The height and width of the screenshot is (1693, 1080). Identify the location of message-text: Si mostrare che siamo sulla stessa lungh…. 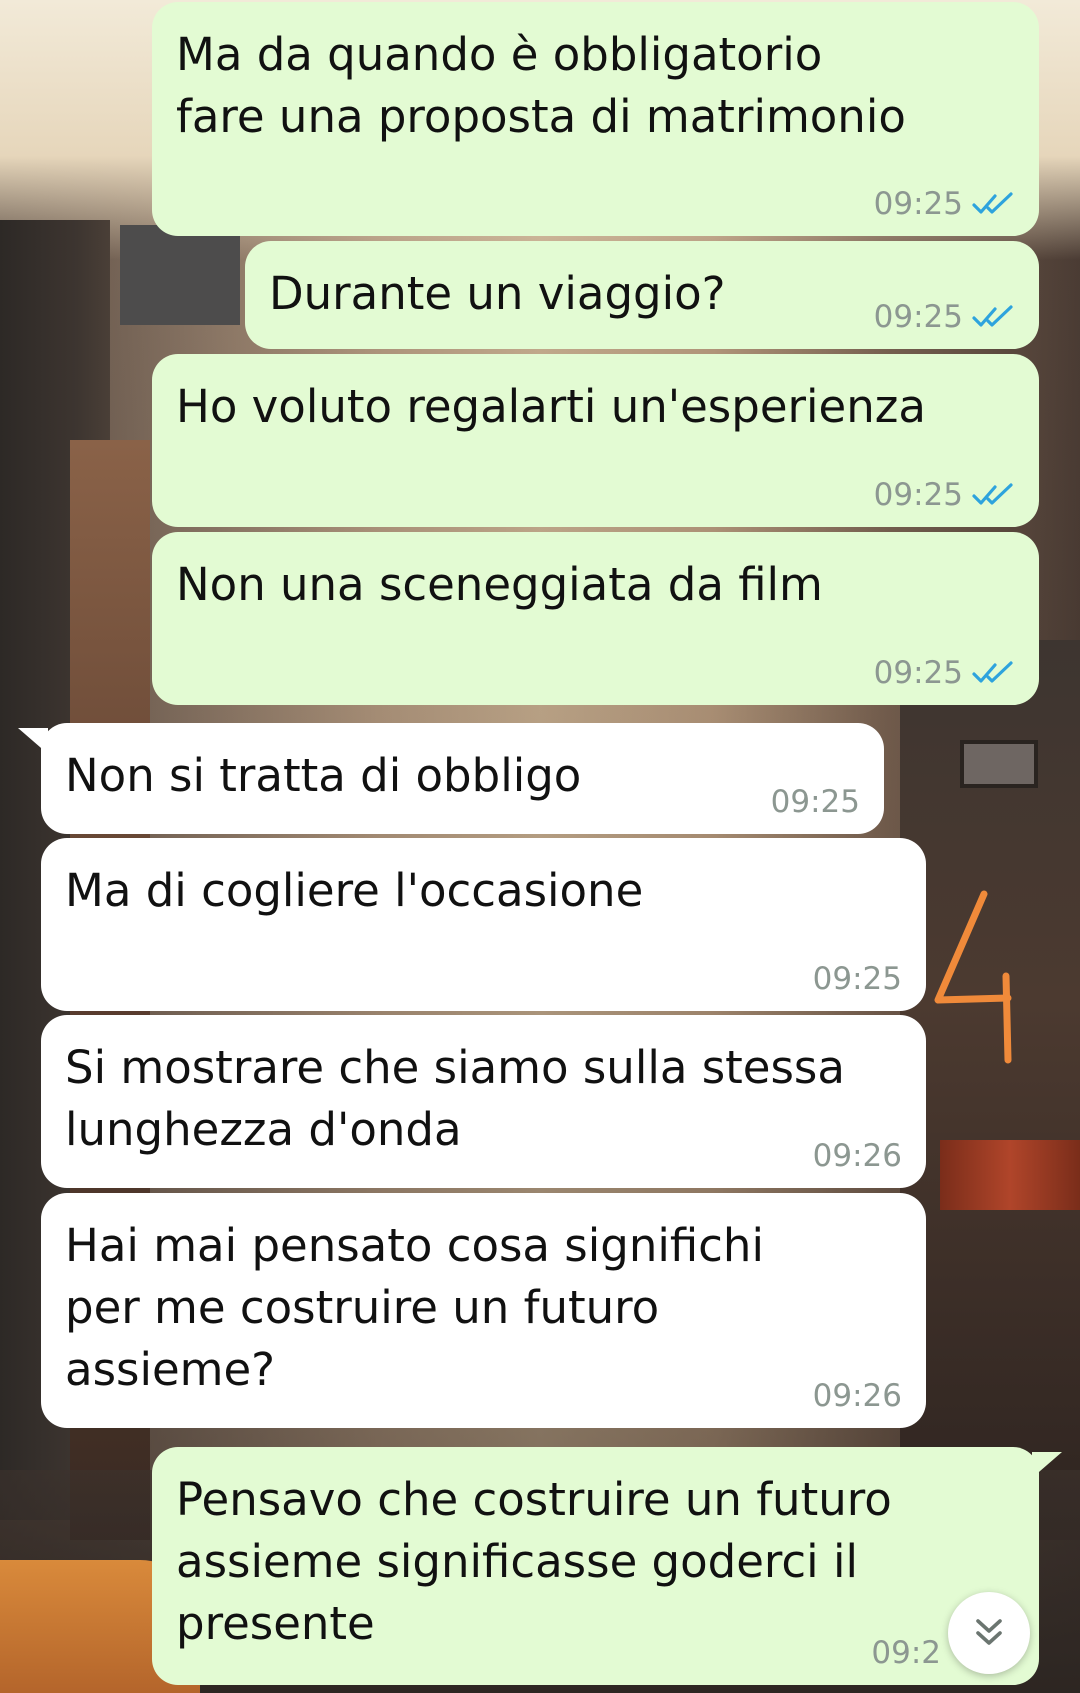
(455, 1098).